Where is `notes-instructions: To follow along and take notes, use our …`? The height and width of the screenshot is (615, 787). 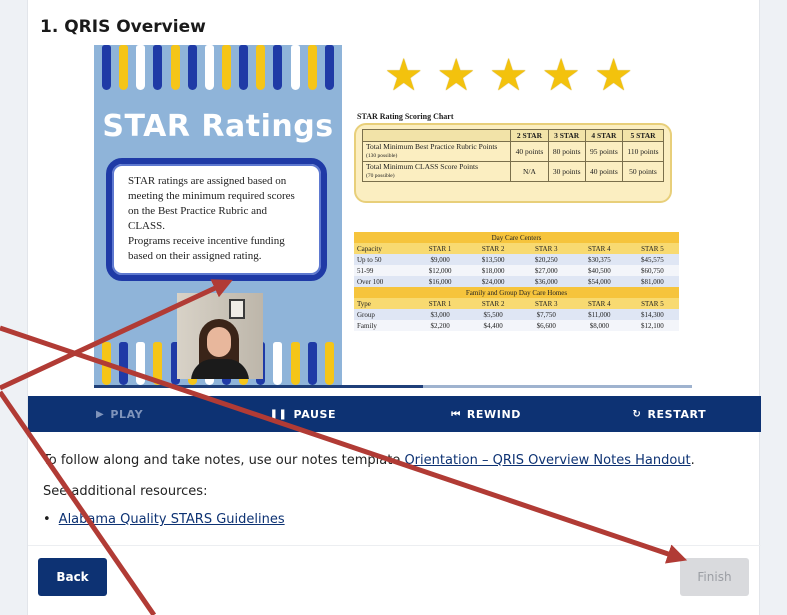 notes-instructions: To follow along and take notes, use our … is located at coordinates (369, 460).